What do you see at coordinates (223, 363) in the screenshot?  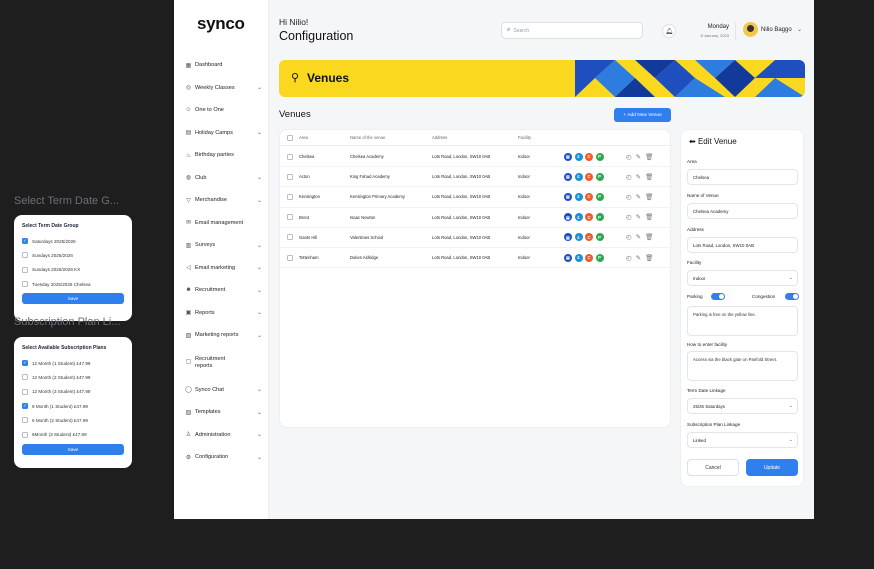 I see `sidebar-item-recruitment-reports: ▢ Recruitment reports` at bounding box center [223, 363].